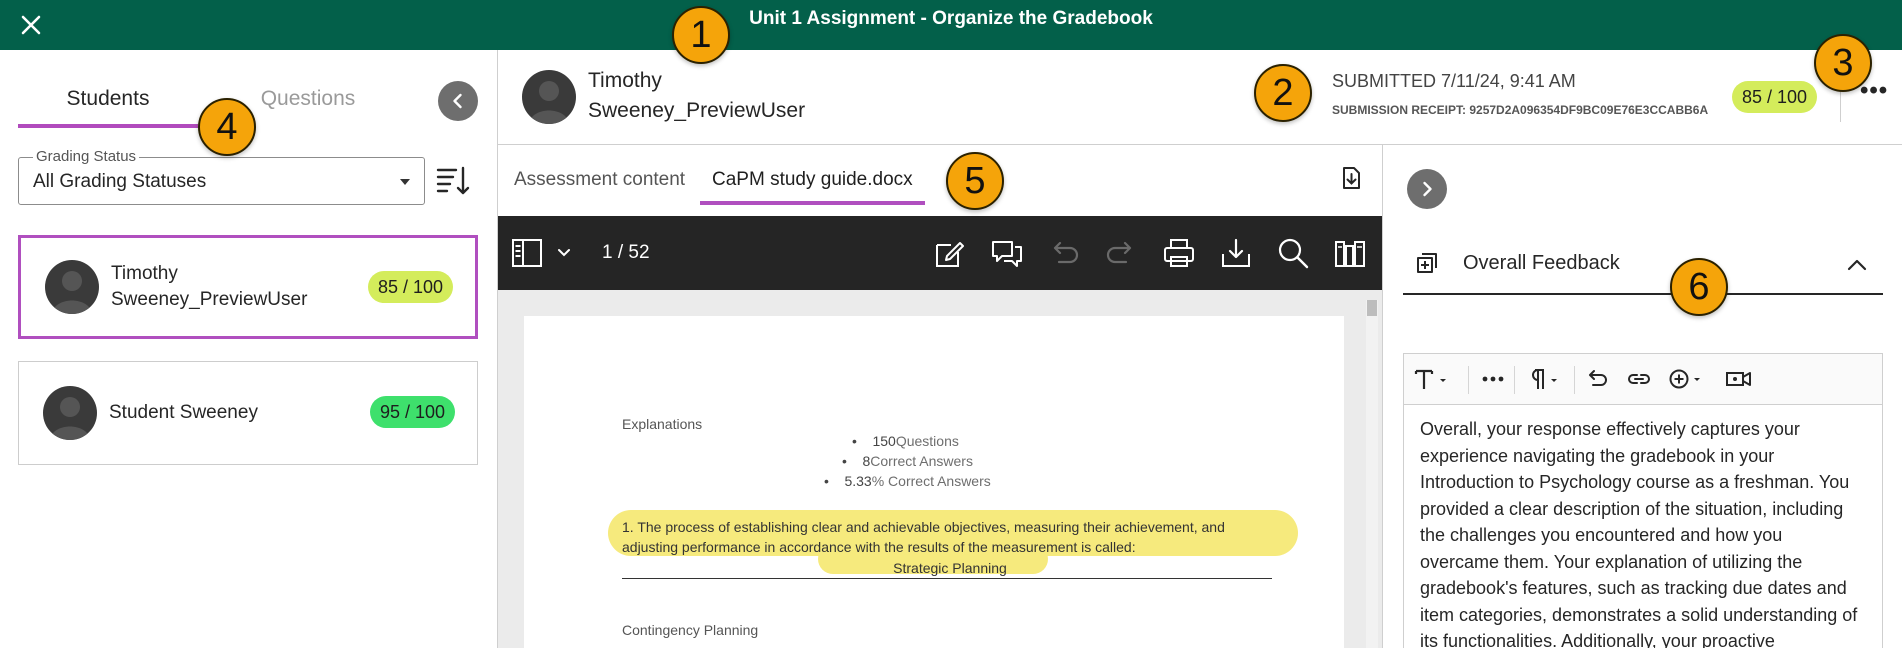 This screenshot has height=656, width=1902. I want to click on doc-heading-explanations: Explanations, so click(662, 424).